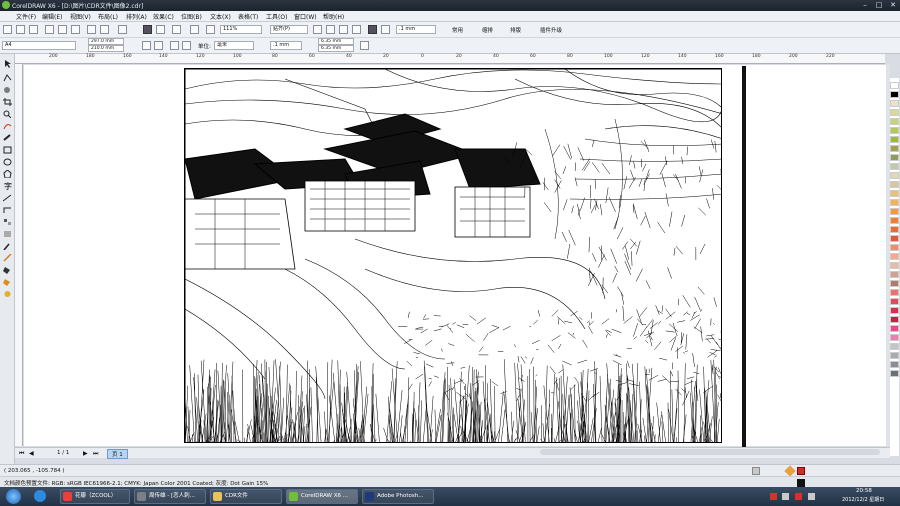 The width and height of the screenshot is (900, 506). Describe the element at coordinates (487, 30) in the screenshot. I see `workspace-indent: 缩排` at that location.